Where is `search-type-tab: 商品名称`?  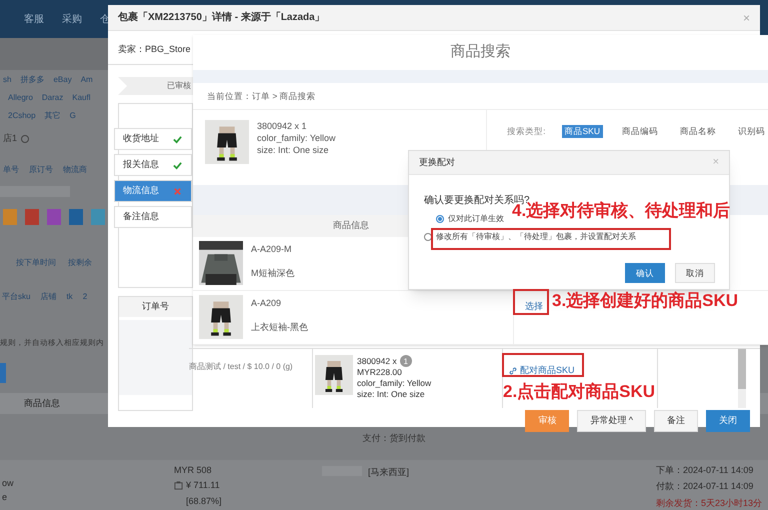 search-type-tab: 商品名称 is located at coordinates (698, 131).